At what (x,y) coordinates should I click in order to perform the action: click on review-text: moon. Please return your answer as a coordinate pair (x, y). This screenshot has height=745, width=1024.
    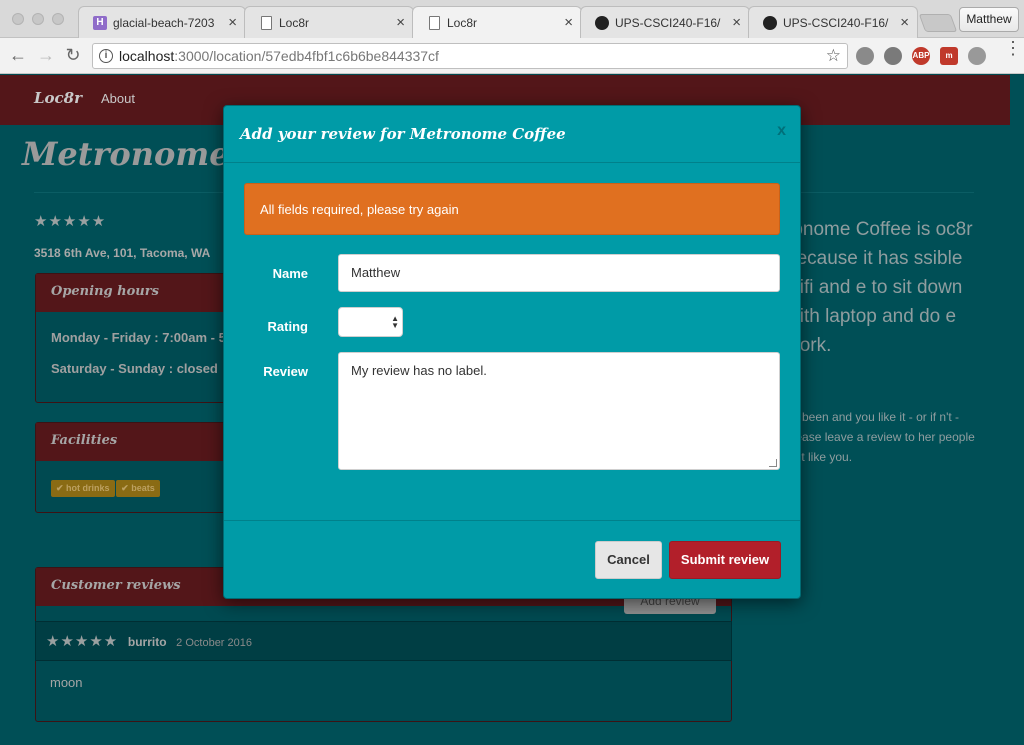
    Looking at the image, I should click on (66, 682).